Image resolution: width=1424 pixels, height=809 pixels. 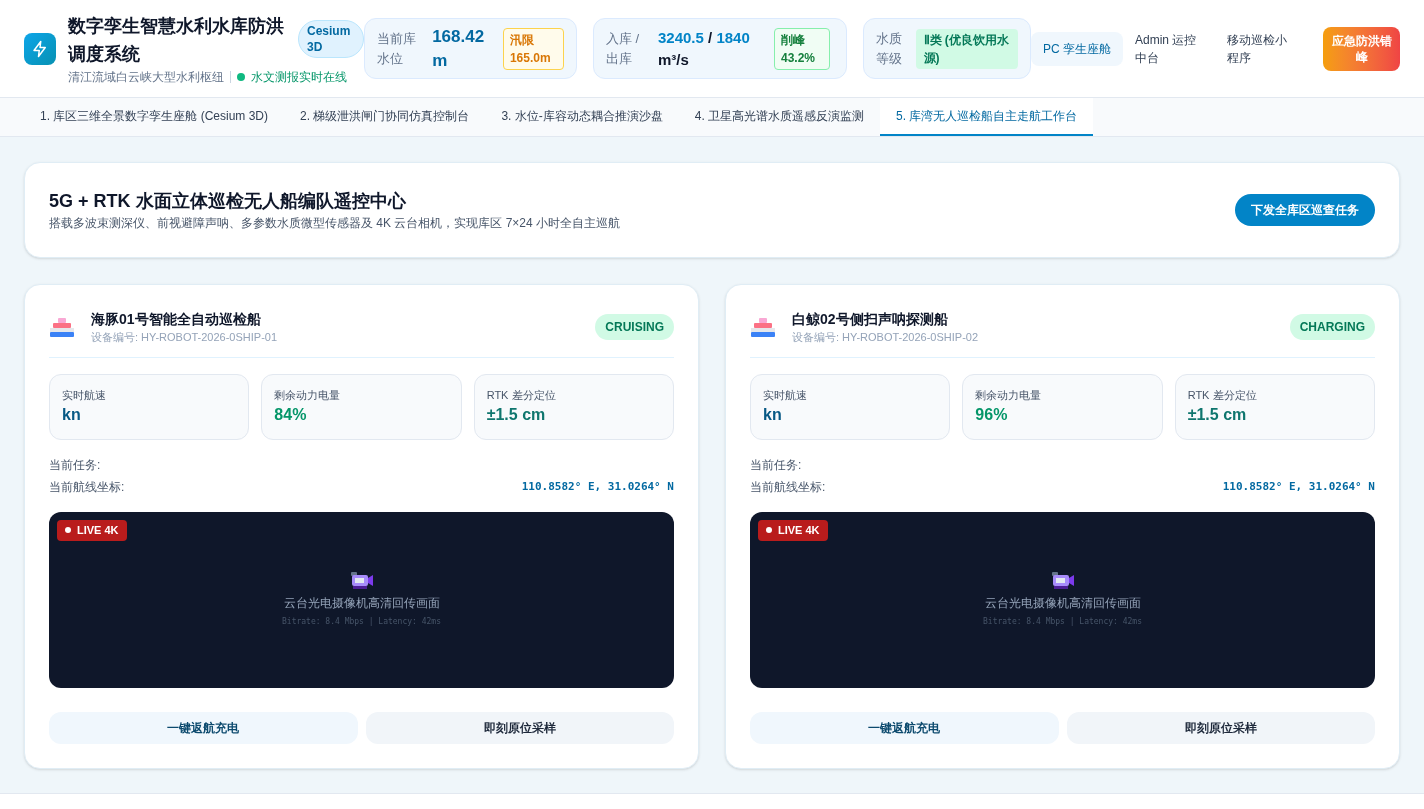 What do you see at coordinates (987, 117) in the screenshot?
I see `module-tab: 5. 库湾无人巡检船自主走航工作台` at bounding box center [987, 117].